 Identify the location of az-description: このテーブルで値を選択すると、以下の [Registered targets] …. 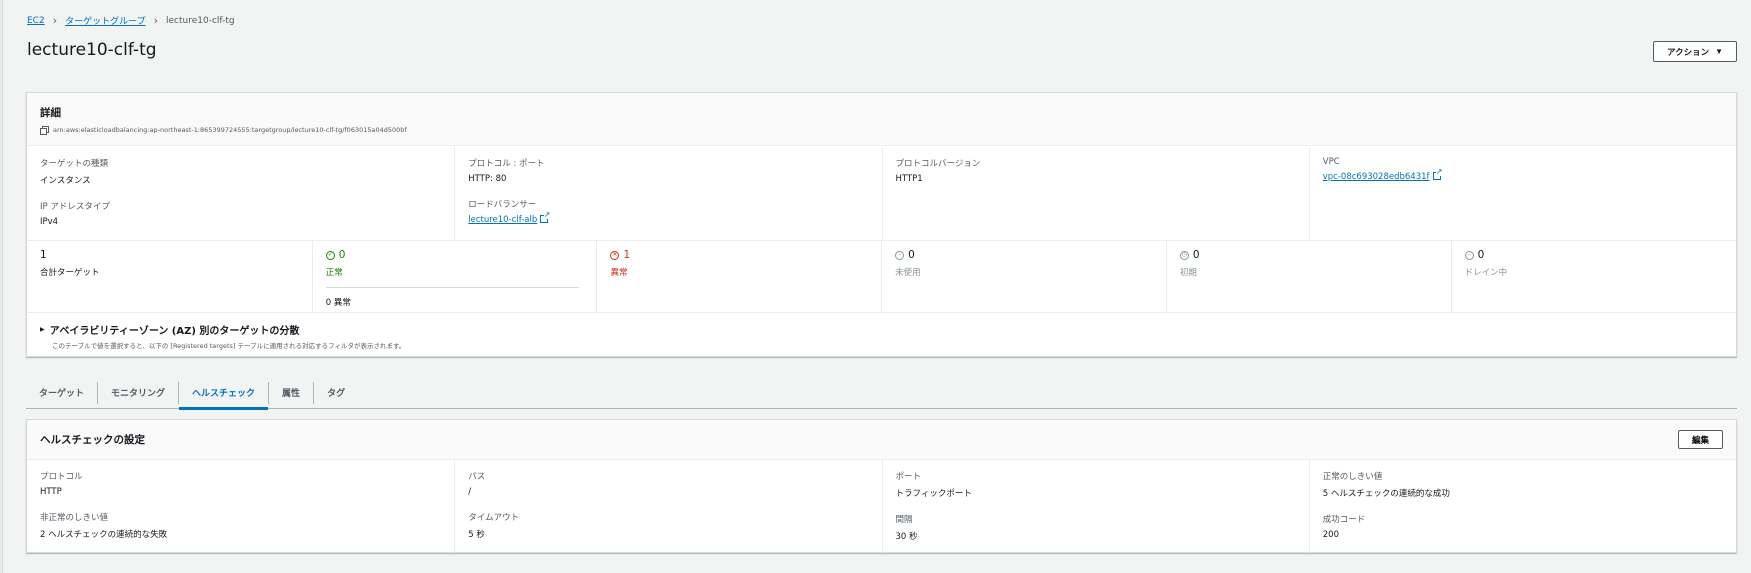
(229, 346).